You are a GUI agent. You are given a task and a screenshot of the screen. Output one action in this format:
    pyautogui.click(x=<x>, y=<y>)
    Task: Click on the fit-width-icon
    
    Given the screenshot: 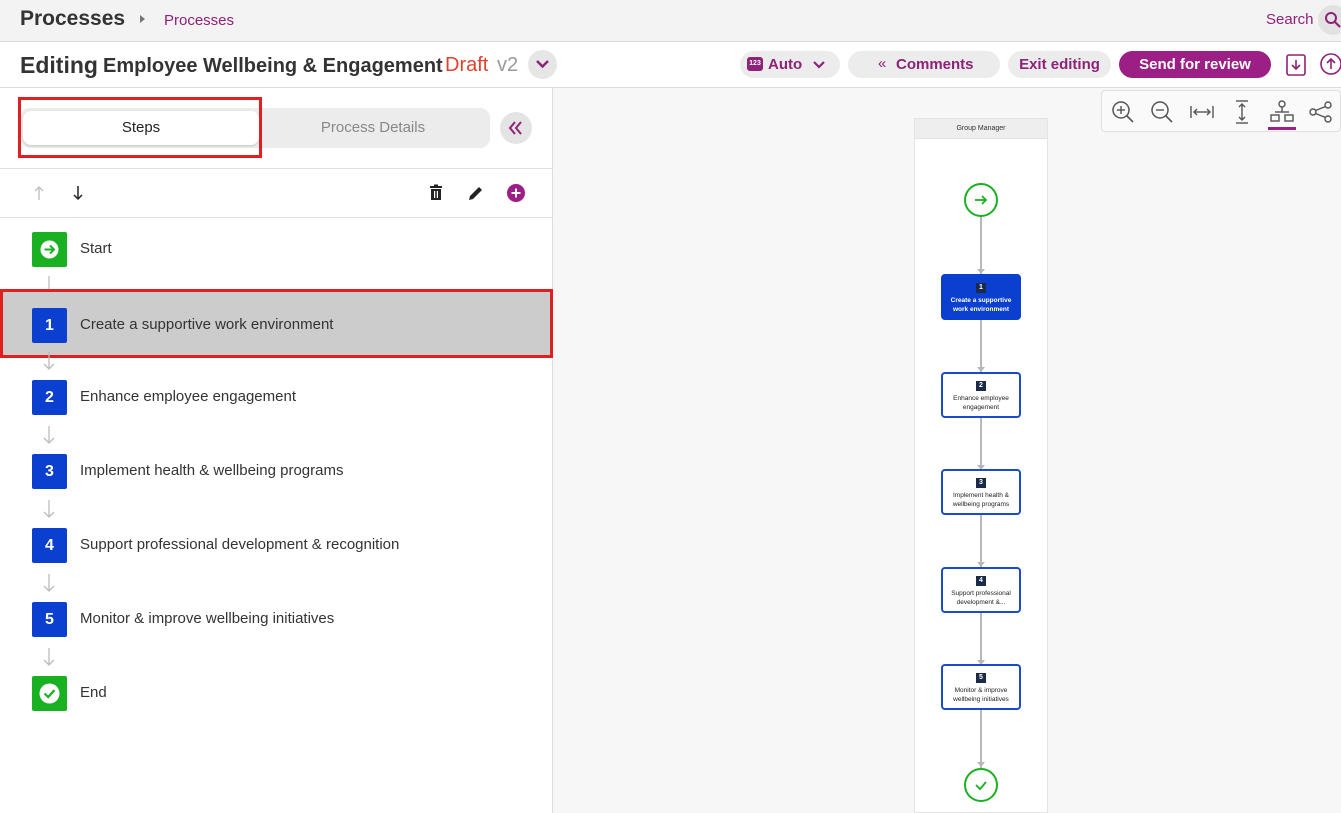 What is the action you would take?
    pyautogui.click(x=1202, y=112)
    